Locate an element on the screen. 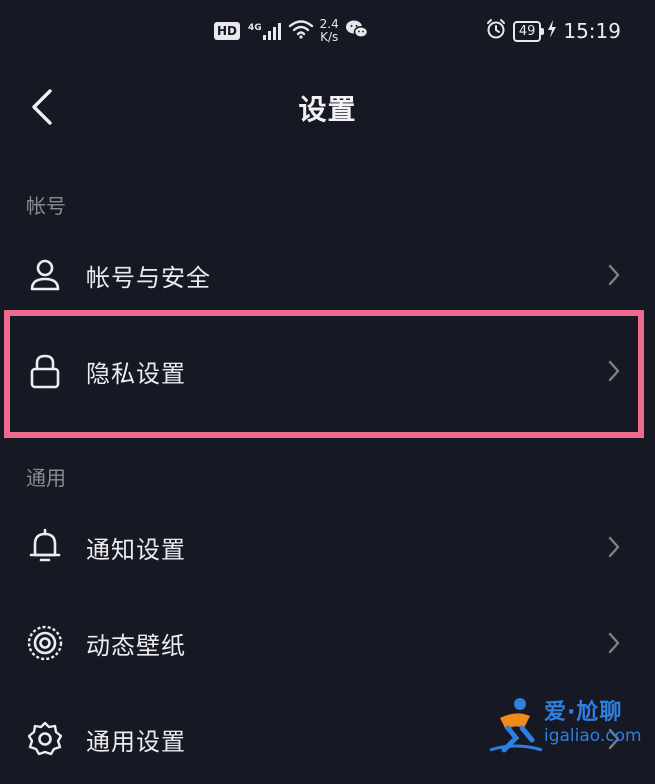 The width and height of the screenshot is (655, 784). page-title: 设置 is located at coordinates (327, 109).